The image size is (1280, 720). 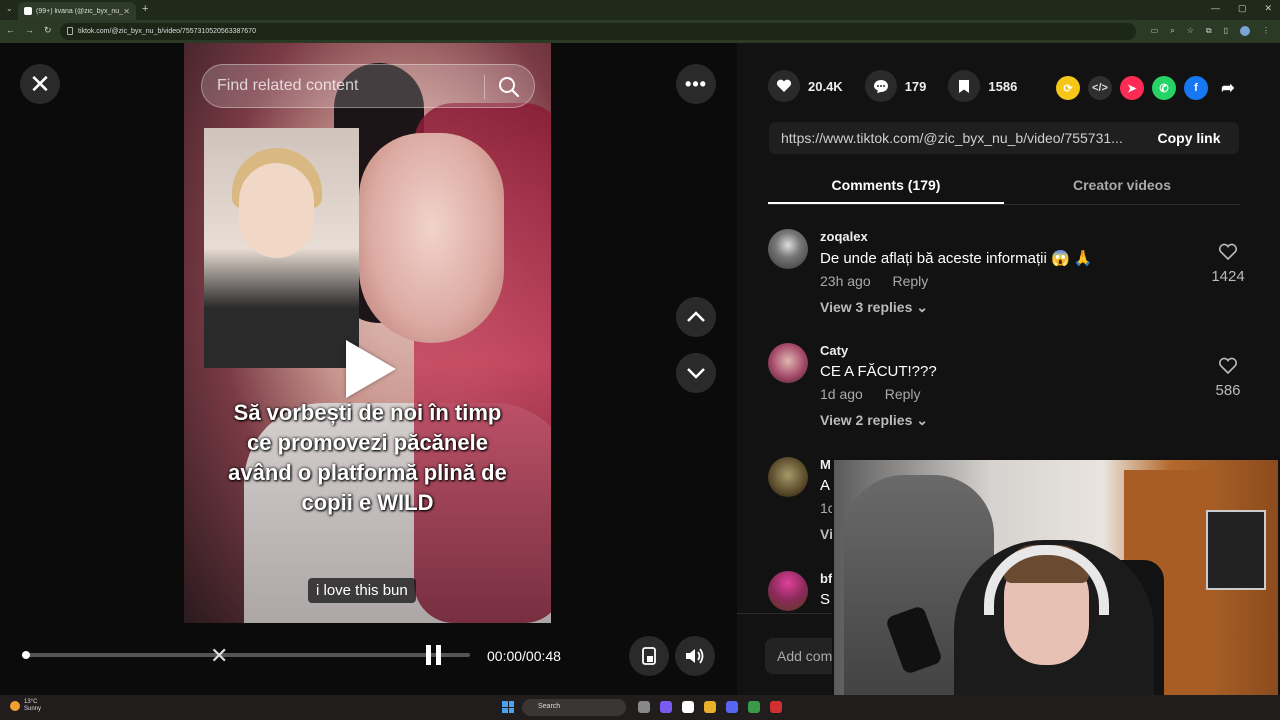 I want to click on zoom-icon: ⌕, so click(x=1172, y=31).